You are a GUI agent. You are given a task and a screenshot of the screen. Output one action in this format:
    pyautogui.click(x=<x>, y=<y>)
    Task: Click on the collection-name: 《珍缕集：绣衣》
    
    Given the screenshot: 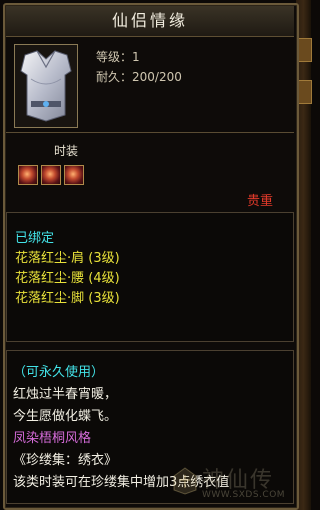 What is the action you would take?
    pyautogui.click(x=65, y=460)
    